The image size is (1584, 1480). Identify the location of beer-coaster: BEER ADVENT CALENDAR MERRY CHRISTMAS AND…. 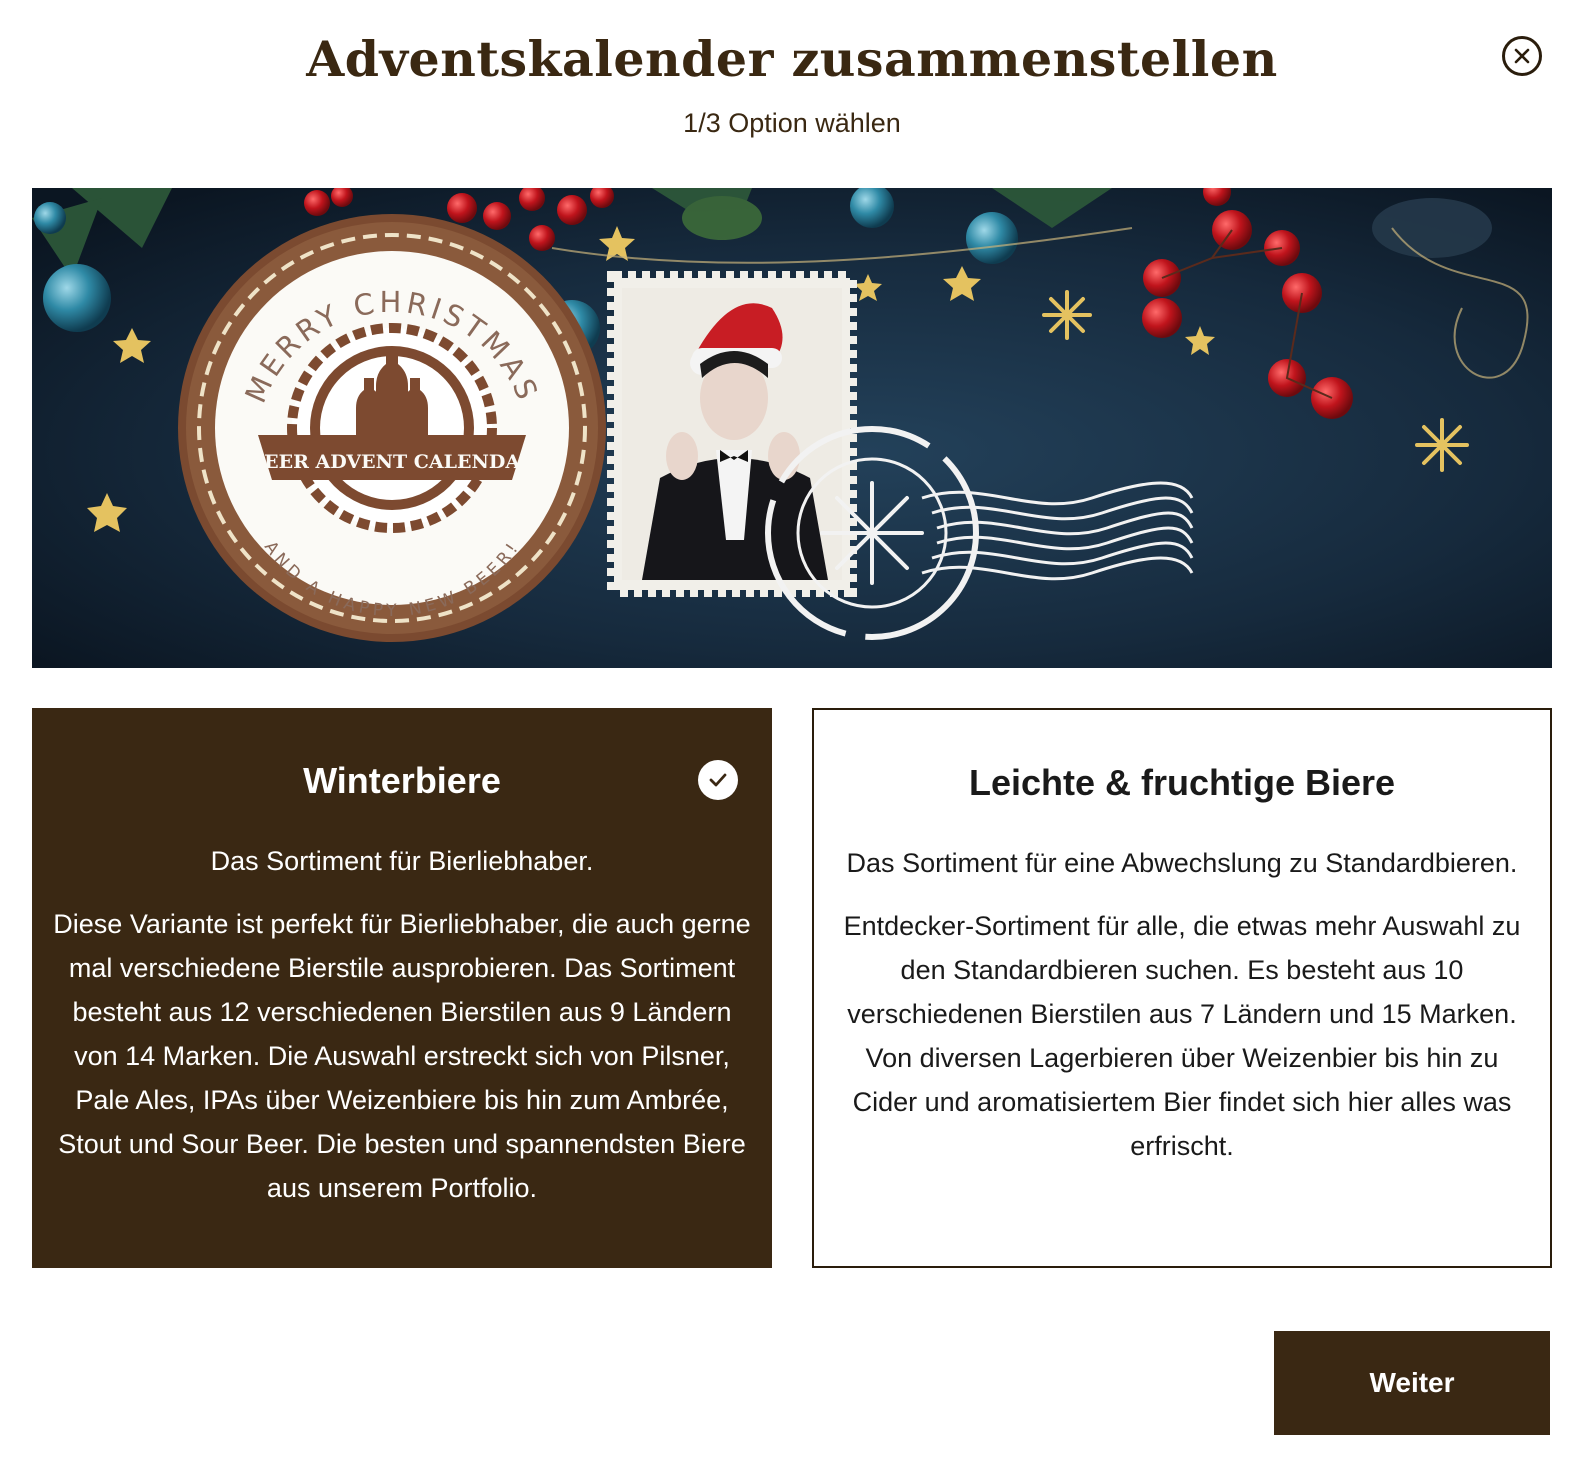
(392, 428).